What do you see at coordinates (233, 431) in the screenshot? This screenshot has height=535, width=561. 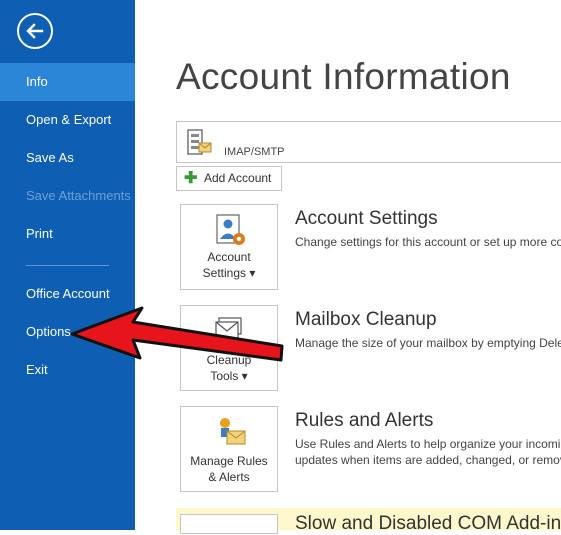 I see `rules-alerts-icon` at bounding box center [233, 431].